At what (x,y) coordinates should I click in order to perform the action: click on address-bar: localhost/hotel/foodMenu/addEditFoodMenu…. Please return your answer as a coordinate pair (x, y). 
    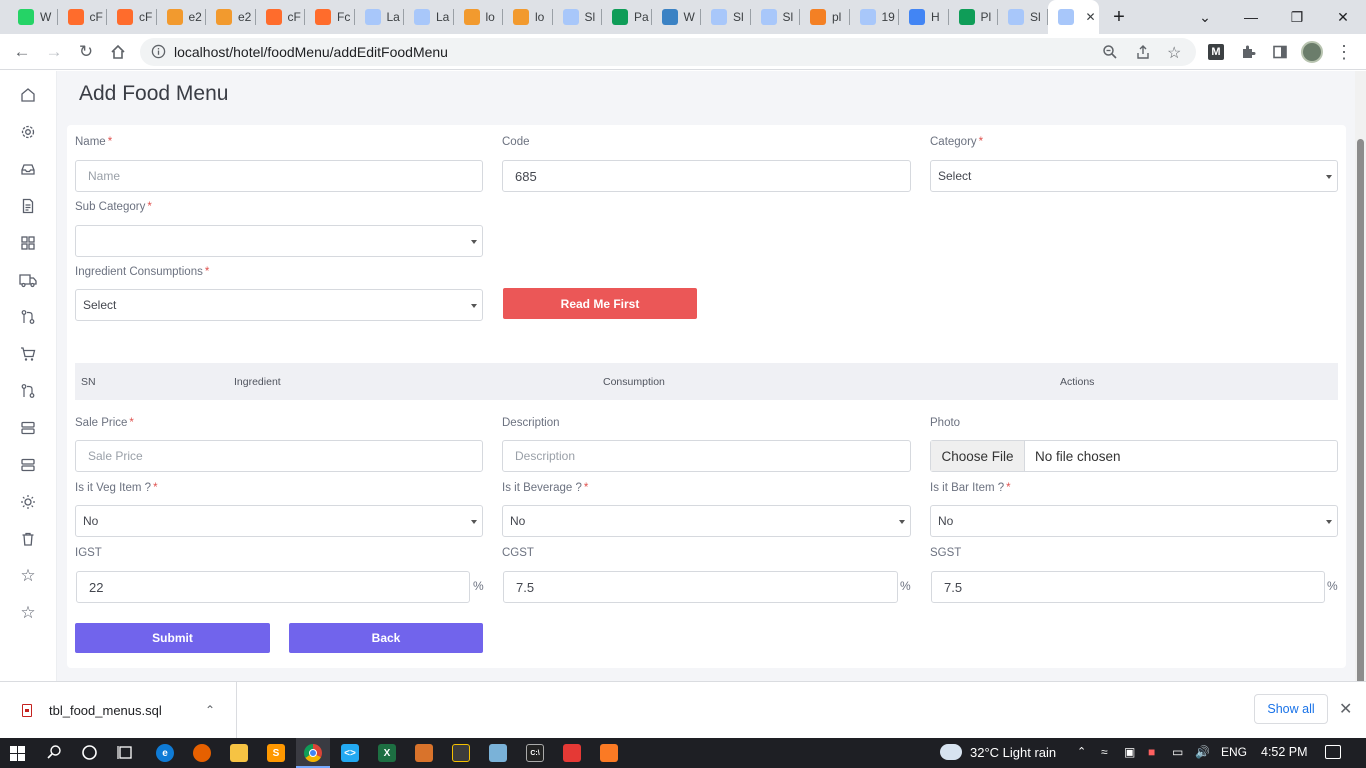
    Looking at the image, I should click on (668, 52).